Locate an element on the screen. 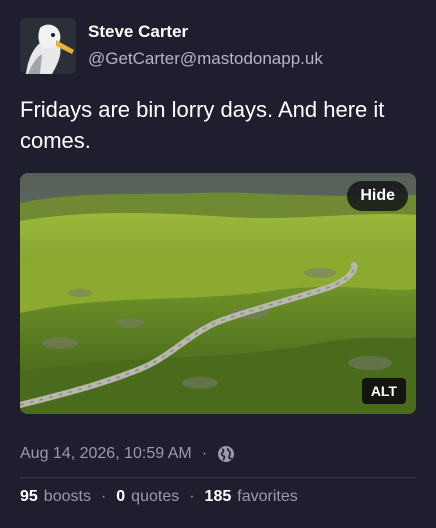 The height and width of the screenshot is (528, 436). boosts-count: 95 is located at coordinates (29, 496).